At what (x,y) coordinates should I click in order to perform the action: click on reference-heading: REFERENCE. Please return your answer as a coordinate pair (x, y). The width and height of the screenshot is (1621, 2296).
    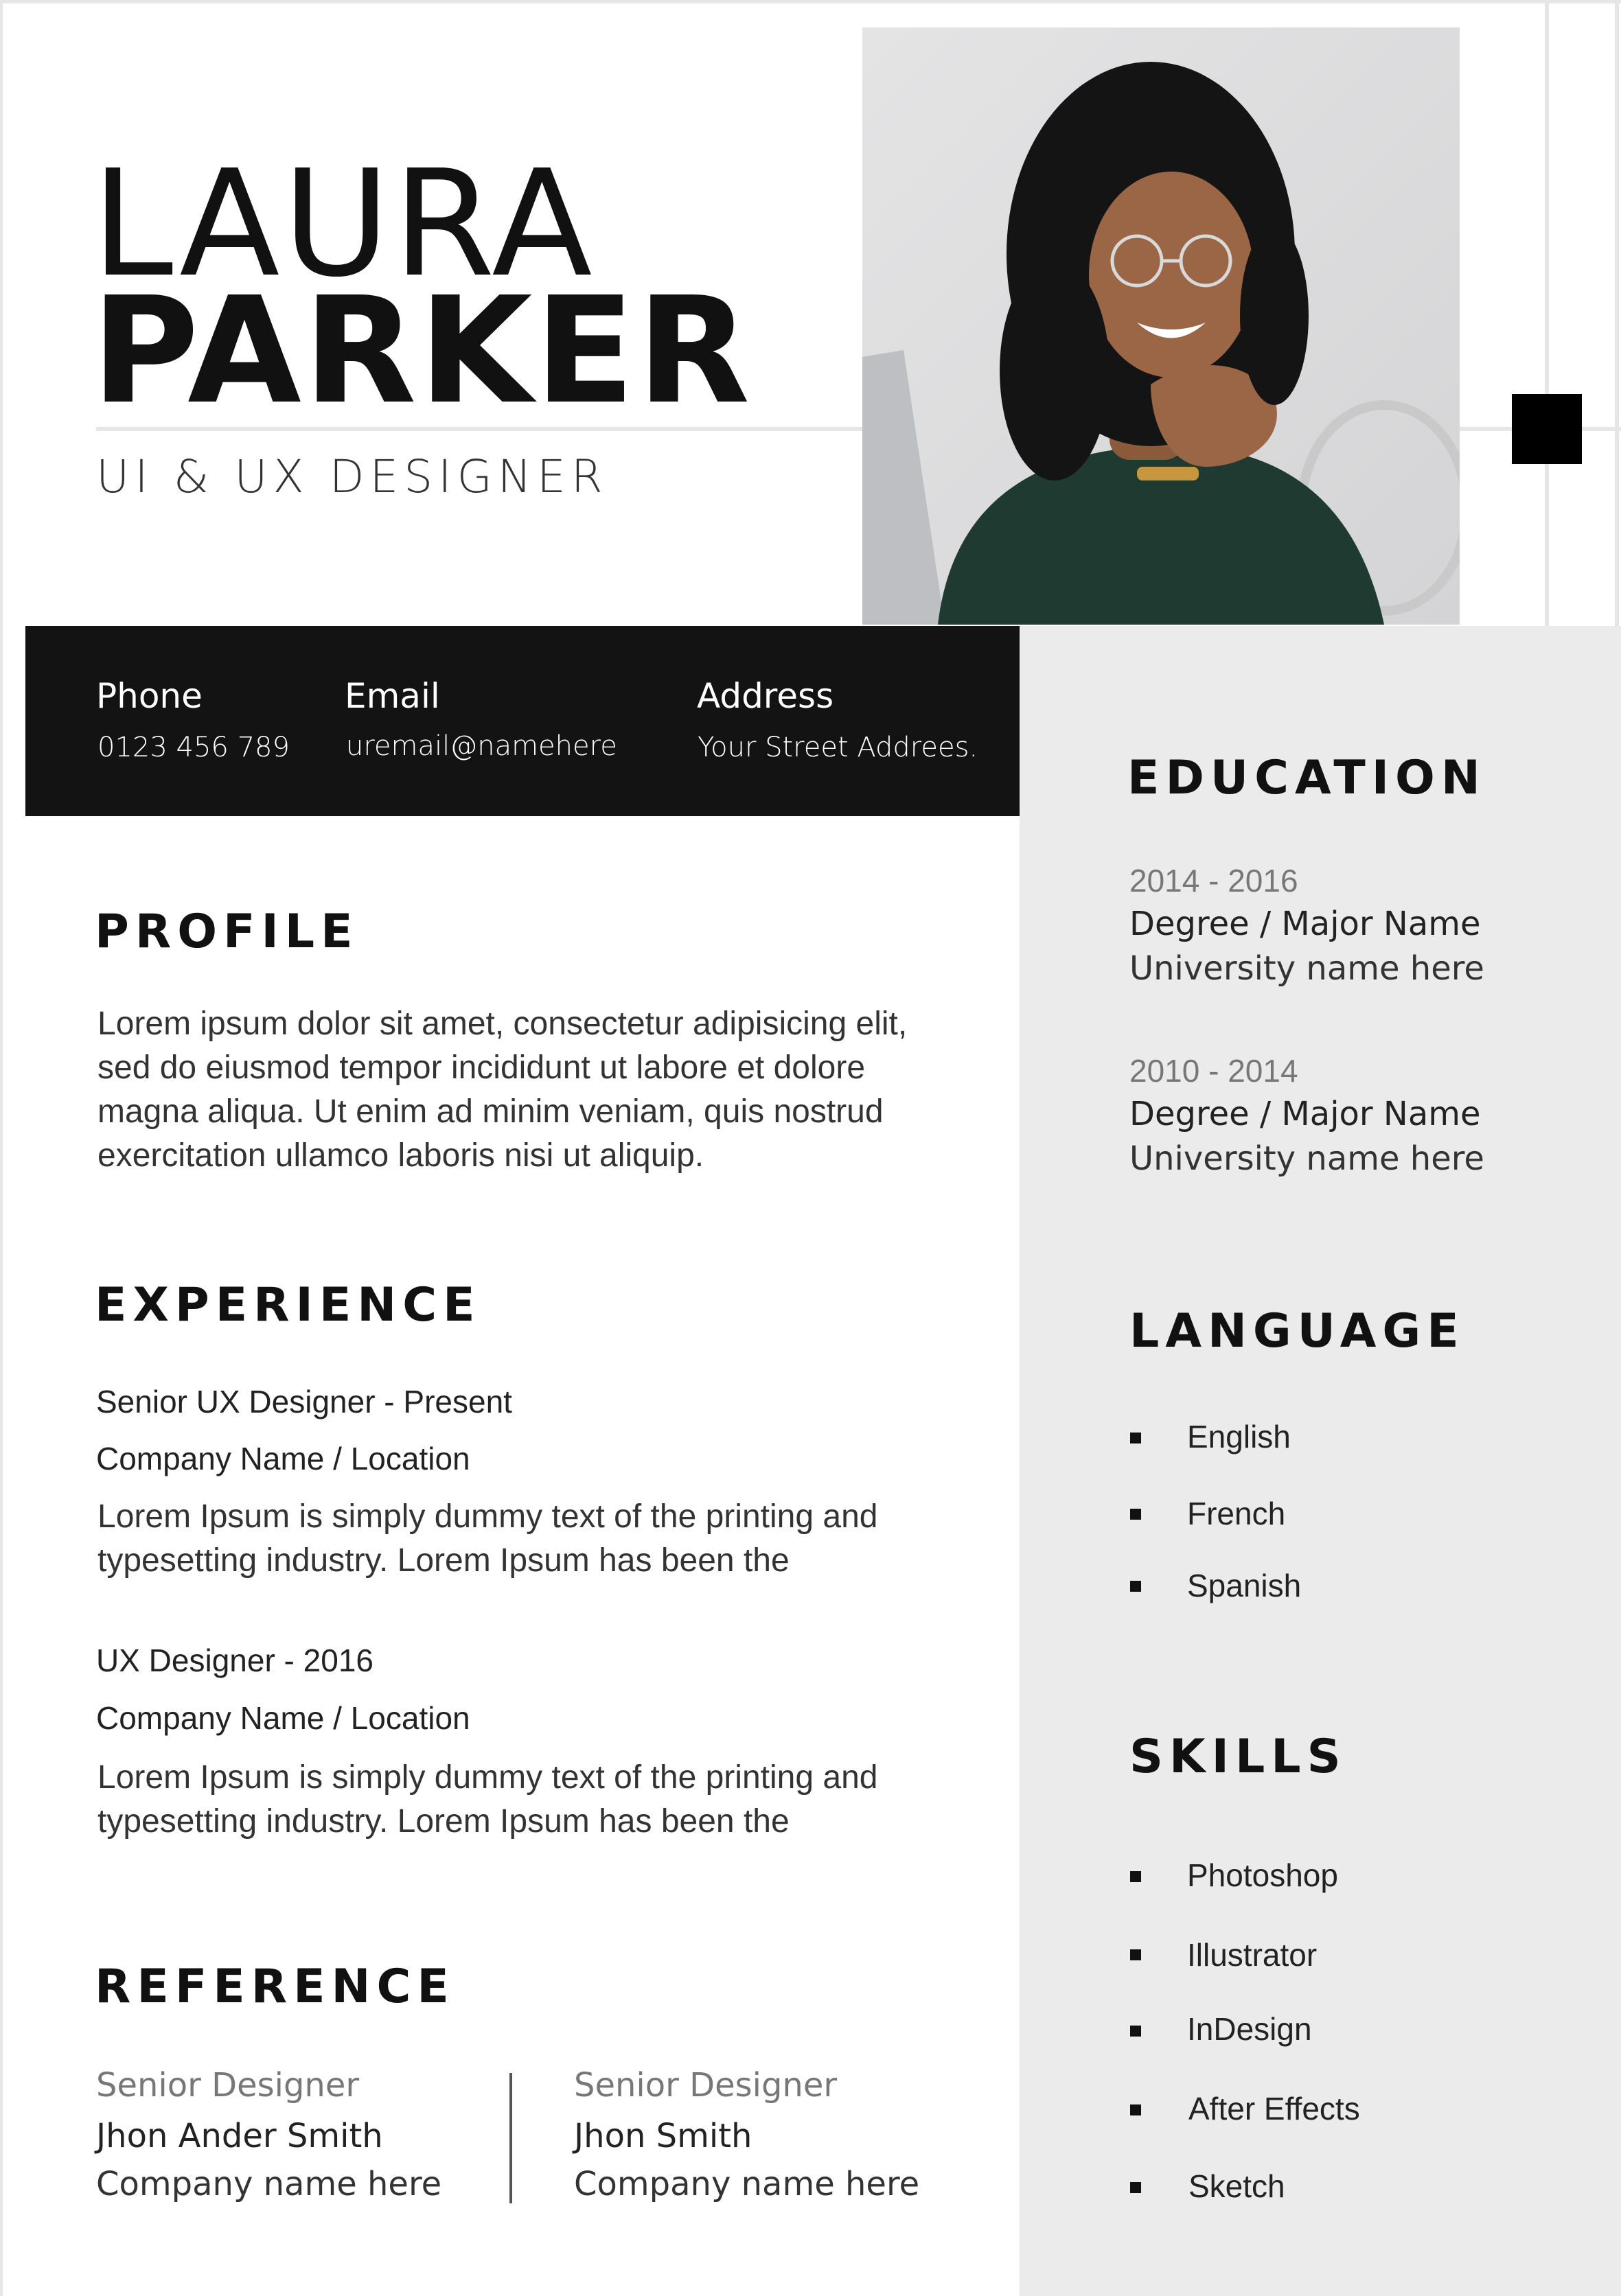
    Looking at the image, I should click on (275, 1987).